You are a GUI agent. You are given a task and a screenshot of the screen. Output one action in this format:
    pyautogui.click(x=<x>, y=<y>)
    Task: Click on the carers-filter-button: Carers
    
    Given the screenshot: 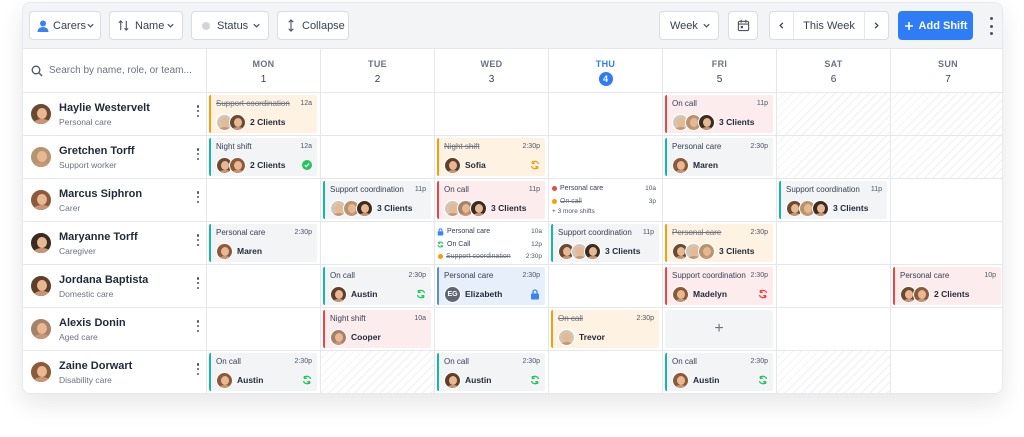 What is the action you would take?
    pyautogui.click(x=65, y=25)
    